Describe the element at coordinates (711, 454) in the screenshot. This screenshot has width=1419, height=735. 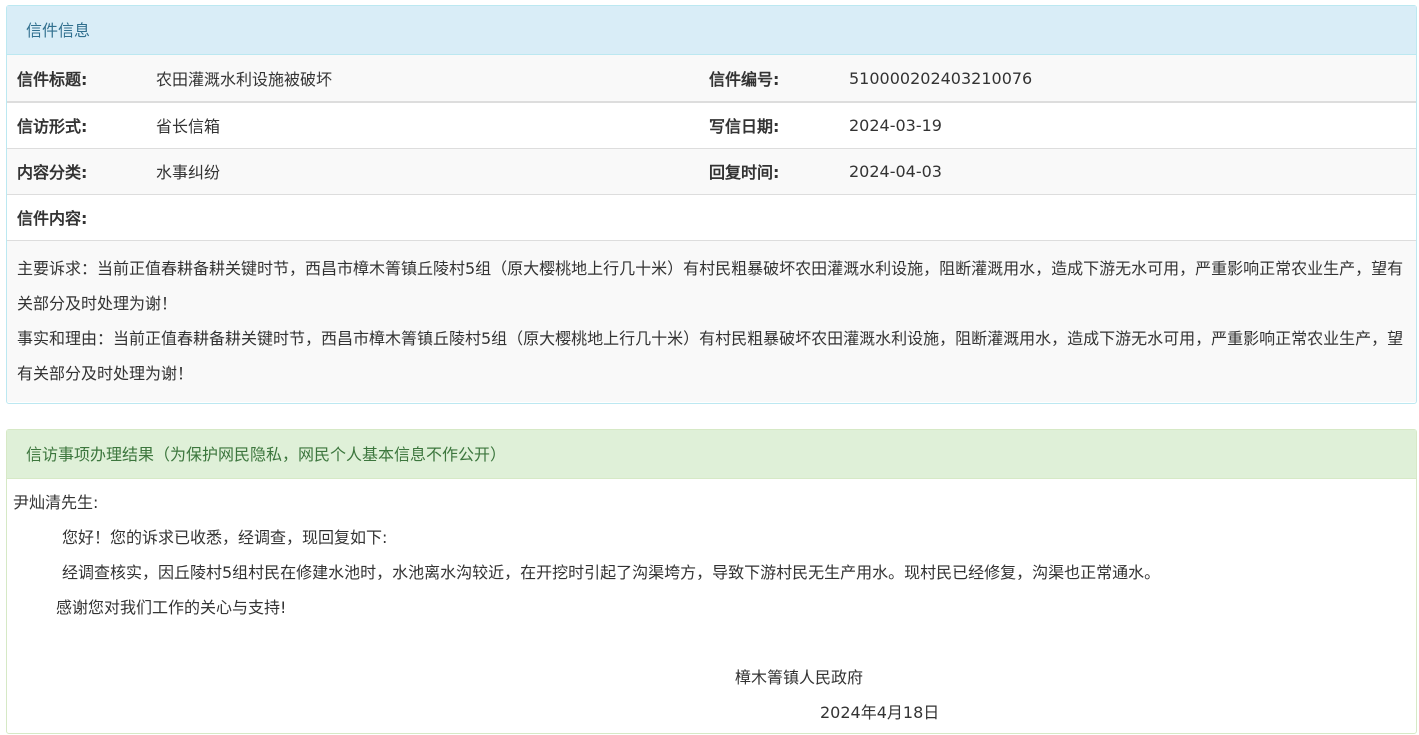
I see `result-heading: 信访事项办理结果（为保护网民隐私，网民个人基本信息不作公开）` at that location.